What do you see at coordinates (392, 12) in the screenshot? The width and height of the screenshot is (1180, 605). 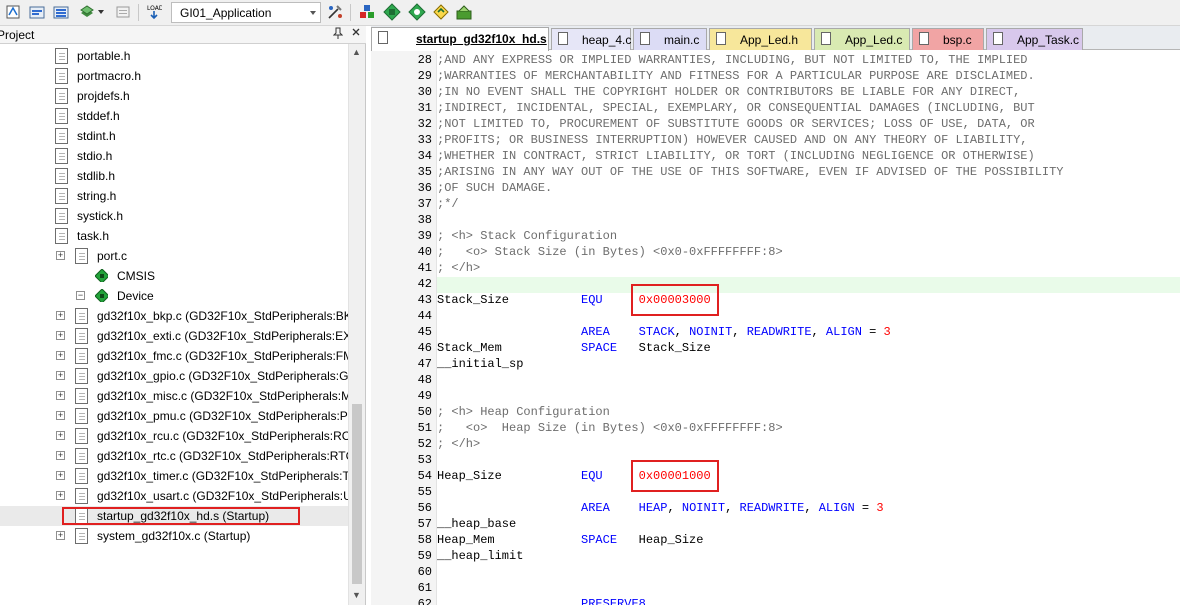 I see `manage-components-icon` at bounding box center [392, 12].